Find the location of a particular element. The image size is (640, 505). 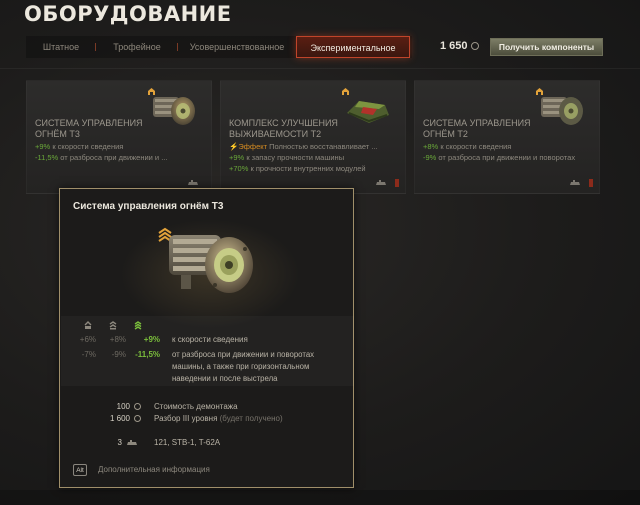

tier2-value: -9% is located at coordinates (118, 354).